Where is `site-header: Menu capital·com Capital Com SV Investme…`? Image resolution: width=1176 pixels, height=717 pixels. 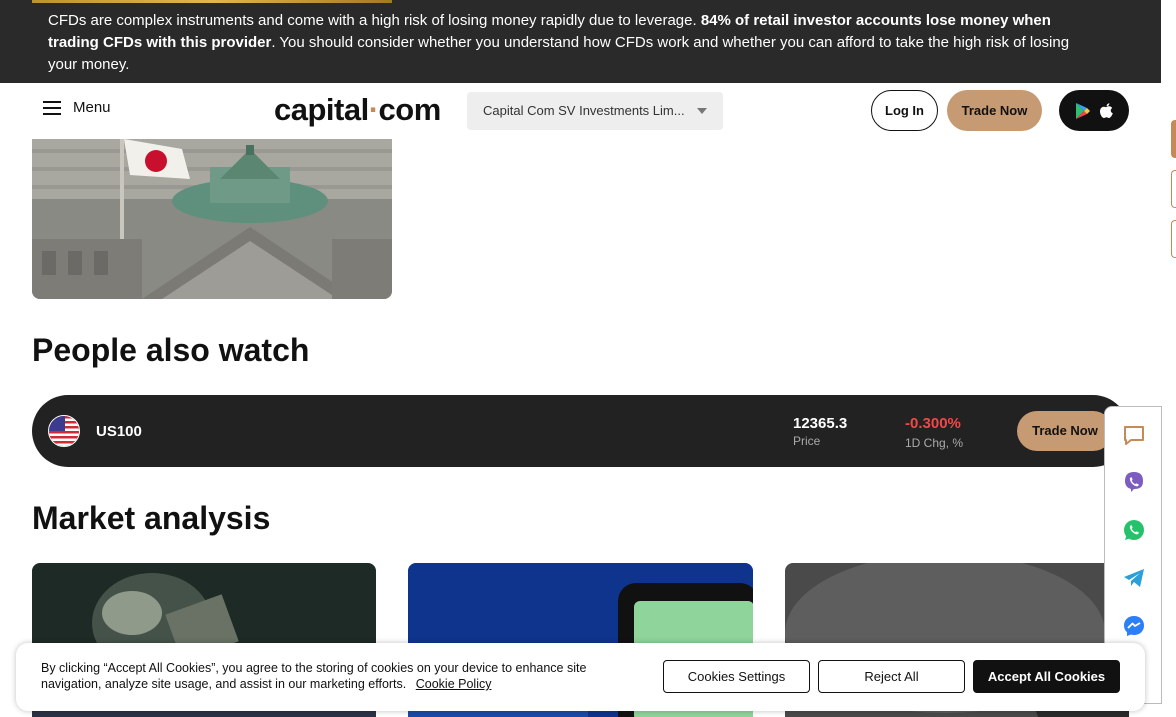 site-header: Menu capital·com Capital Com SV Investme… is located at coordinates (580, 111).